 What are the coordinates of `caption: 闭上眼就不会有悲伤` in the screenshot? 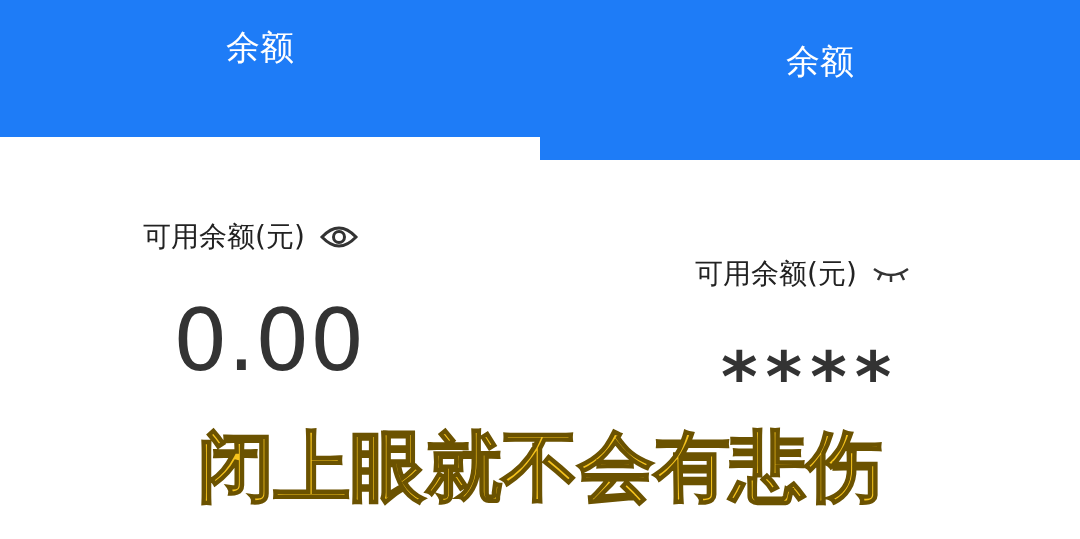 It's located at (540, 467).